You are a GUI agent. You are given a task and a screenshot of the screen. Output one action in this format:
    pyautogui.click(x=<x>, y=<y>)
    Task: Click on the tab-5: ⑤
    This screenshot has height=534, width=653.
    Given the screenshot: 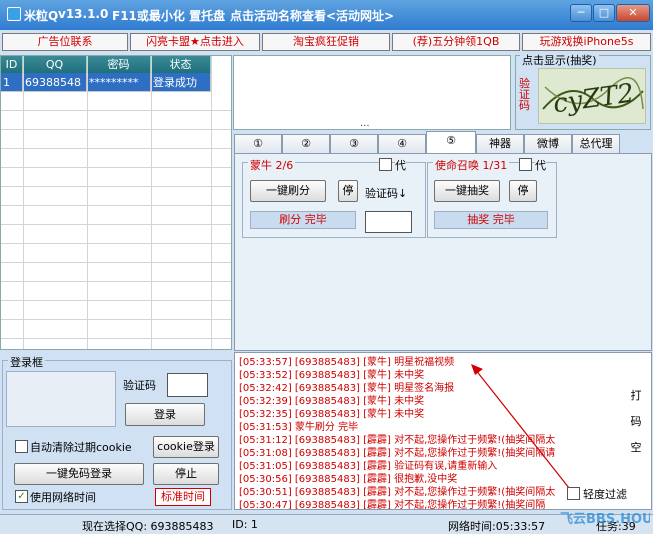 What is the action you would take?
    pyautogui.click(x=451, y=142)
    